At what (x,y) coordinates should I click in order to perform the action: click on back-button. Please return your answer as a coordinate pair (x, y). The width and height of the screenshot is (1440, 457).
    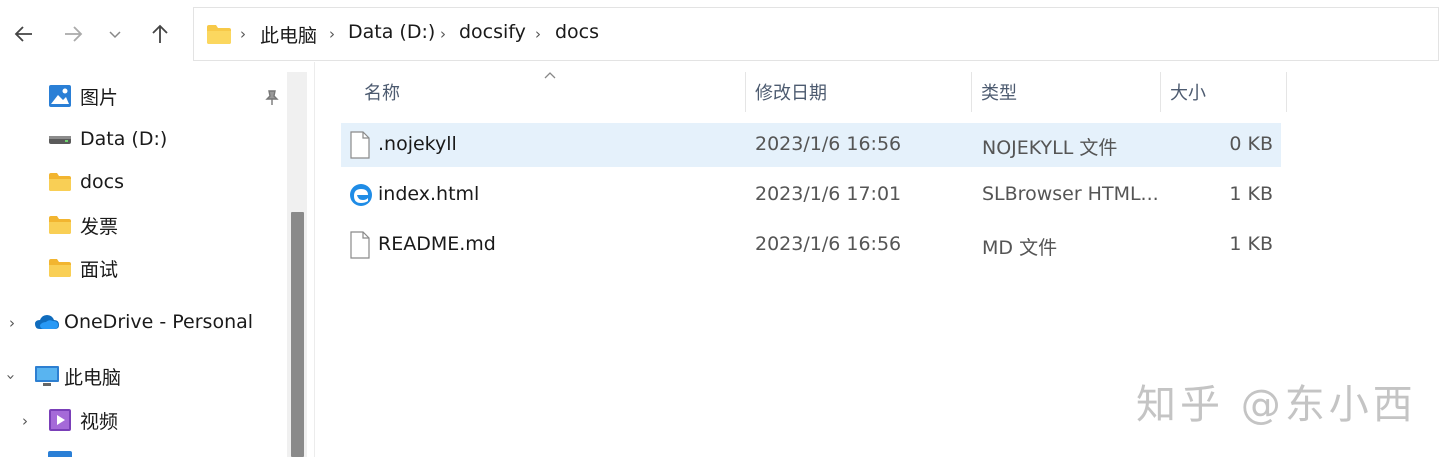
    Looking at the image, I should click on (24, 34).